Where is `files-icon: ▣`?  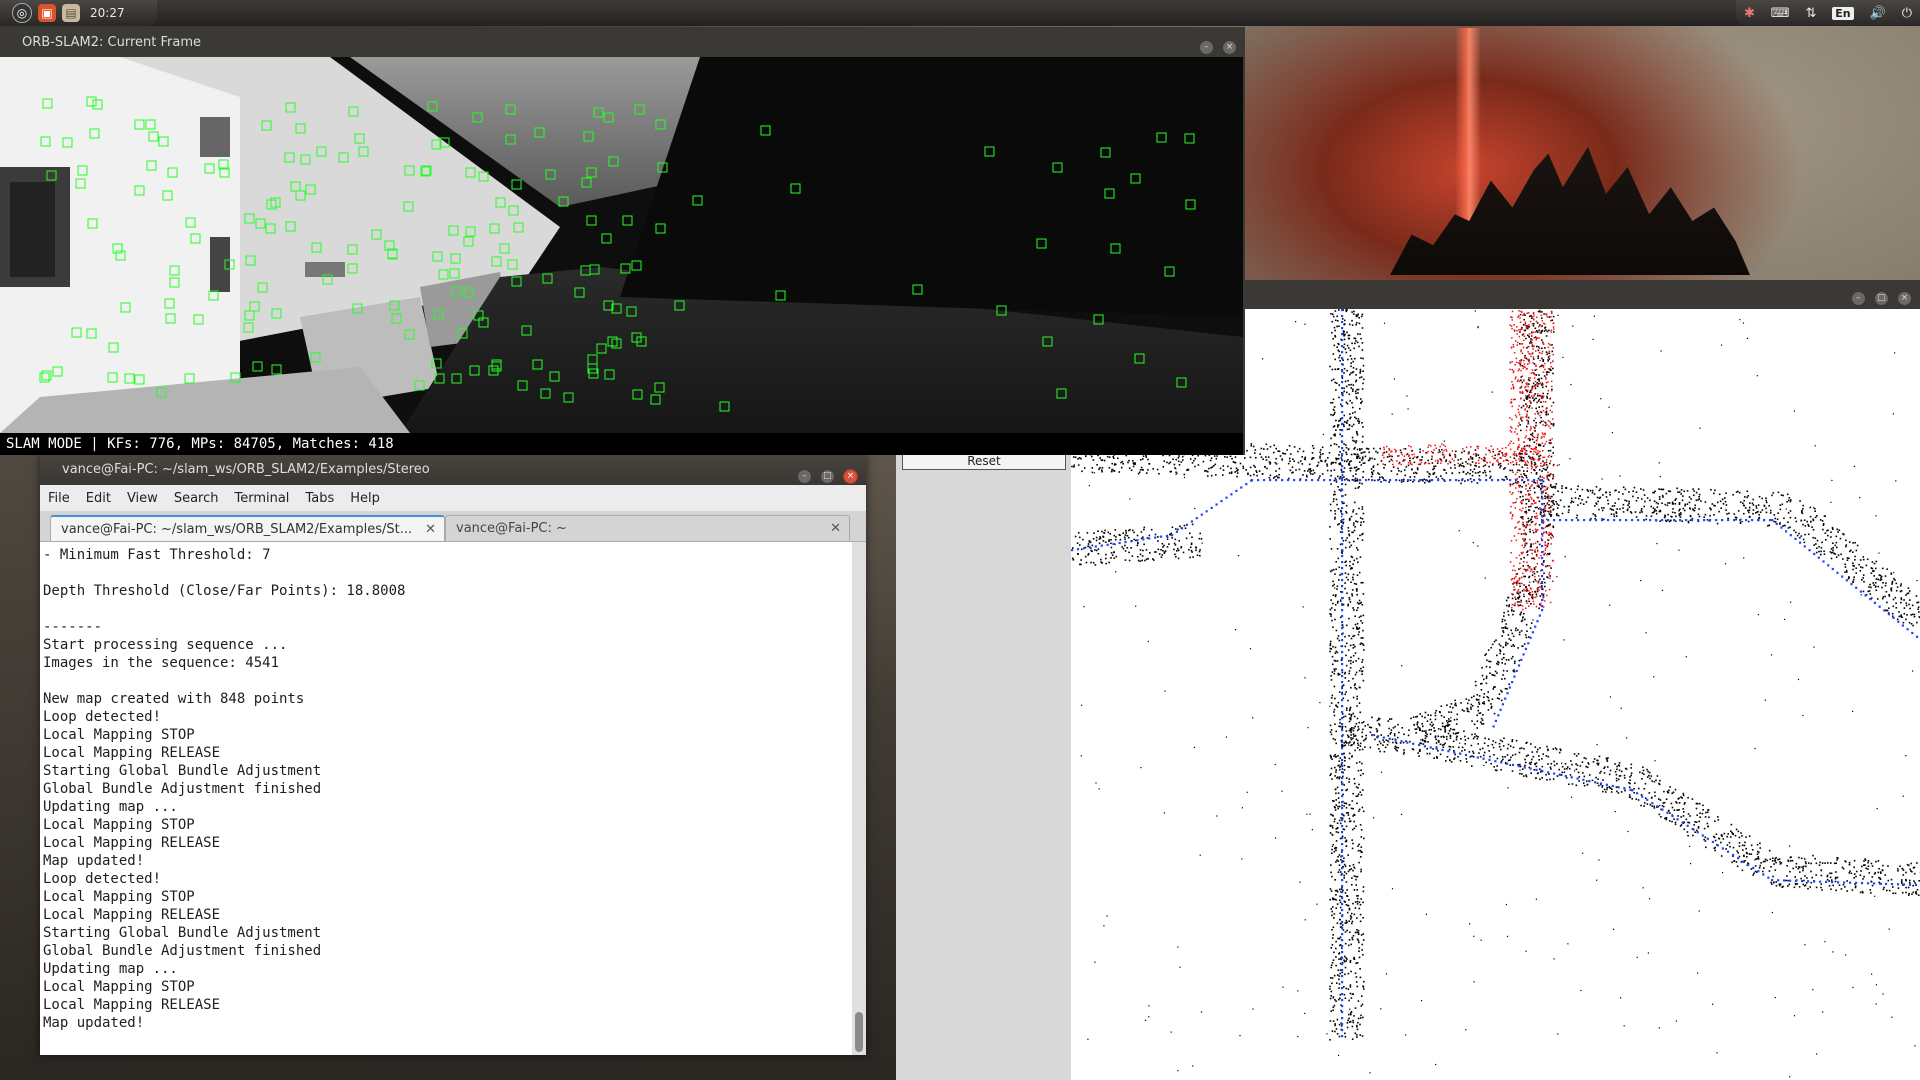 files-icon: ▣ is located at coordinates (47, 13).